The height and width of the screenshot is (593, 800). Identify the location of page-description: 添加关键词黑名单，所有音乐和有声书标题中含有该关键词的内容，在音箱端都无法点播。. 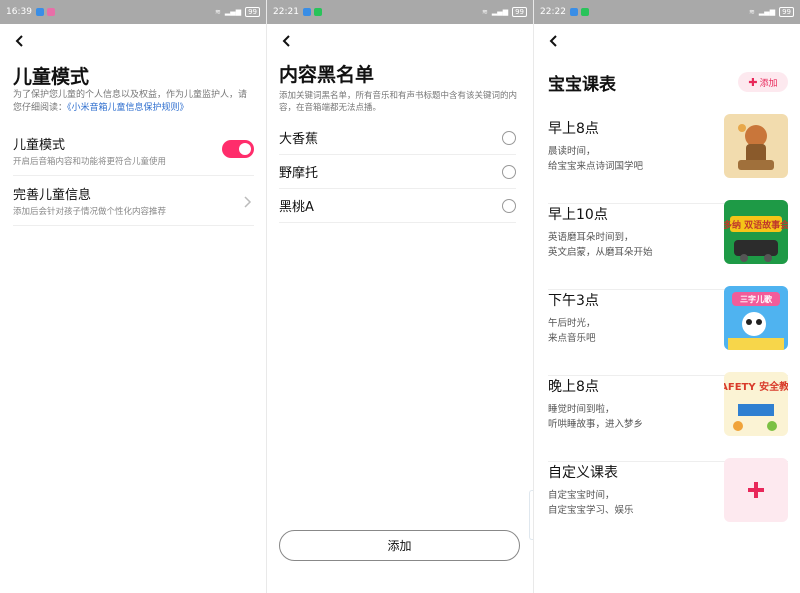
(398, 102).